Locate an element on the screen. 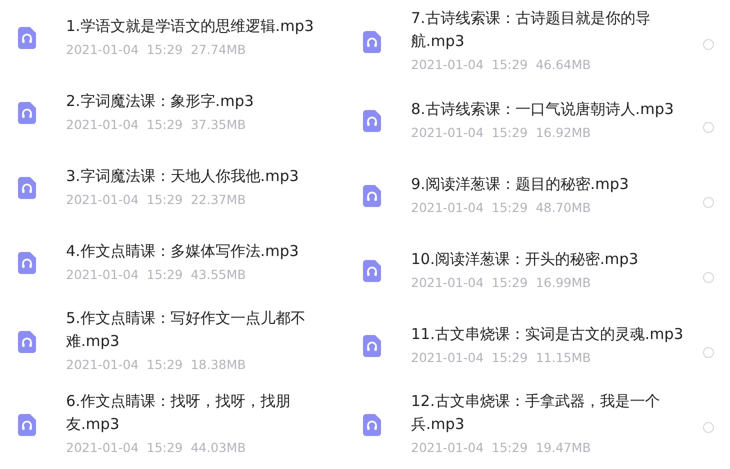  file-size: 16.99MB is located at coordinates (563, 283).